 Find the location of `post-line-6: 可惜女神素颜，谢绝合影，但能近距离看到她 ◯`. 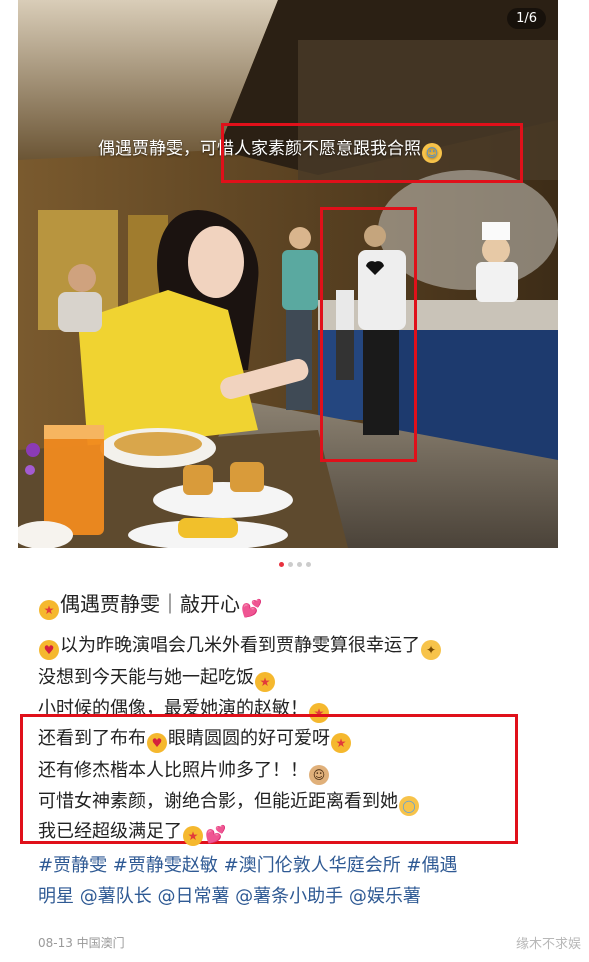

post-line-6: 可惜女神素颜，谢绝合影，但能近距离看到她 ◯ is located at coordinates (229, 801).